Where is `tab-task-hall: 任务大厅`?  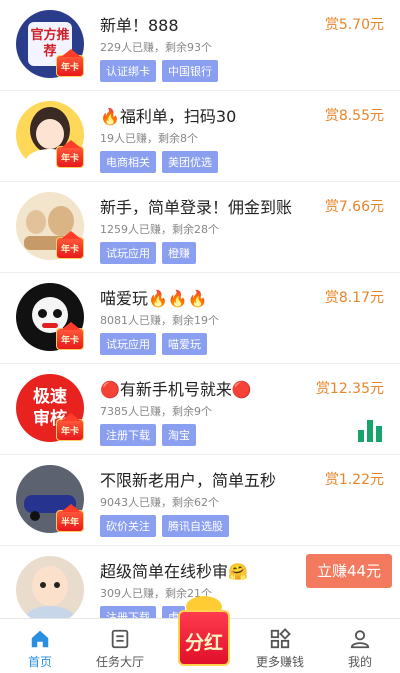
tab-task-hall: 任务大厅 is located at coordinates (120, 646).